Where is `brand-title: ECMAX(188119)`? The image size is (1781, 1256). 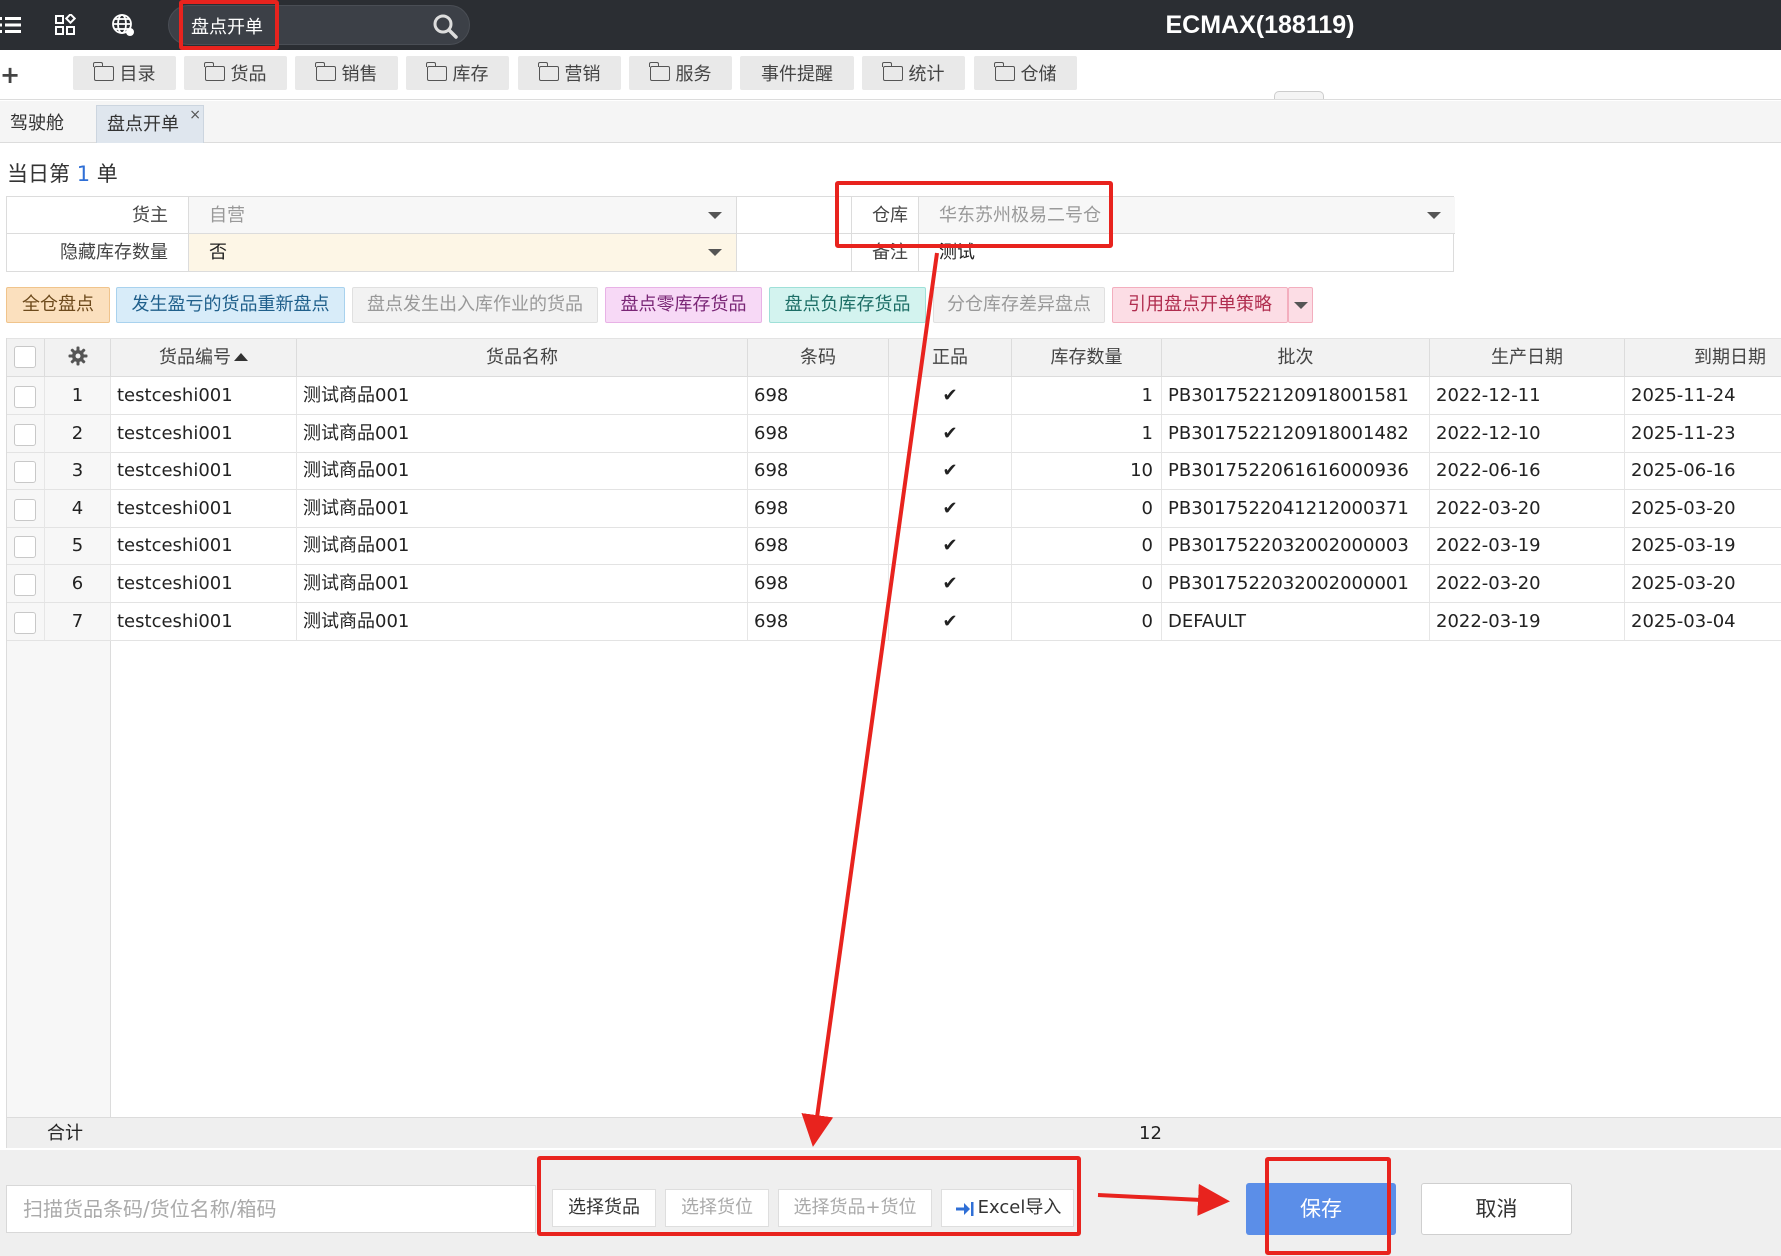
brand-title: ECMAX(188119) is located at coordinates (1260, 25).